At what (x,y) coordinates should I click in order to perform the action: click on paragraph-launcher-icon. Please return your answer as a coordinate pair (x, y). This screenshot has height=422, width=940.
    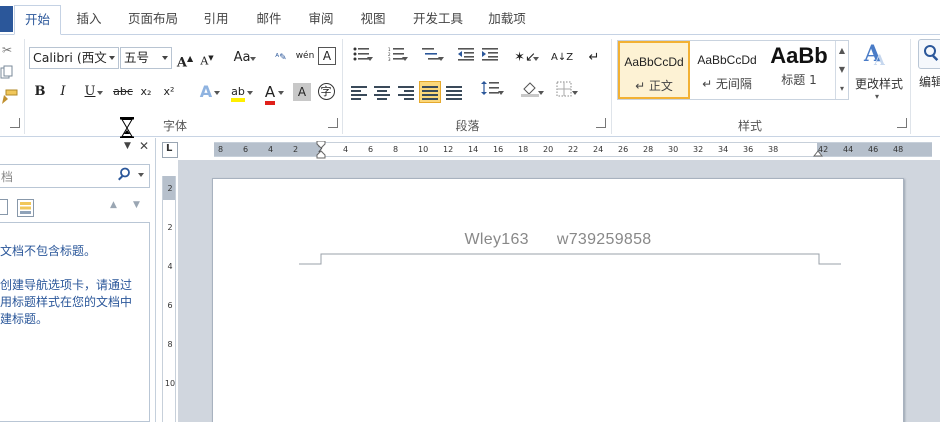
    Looking at the image, I should click on (601, 123).